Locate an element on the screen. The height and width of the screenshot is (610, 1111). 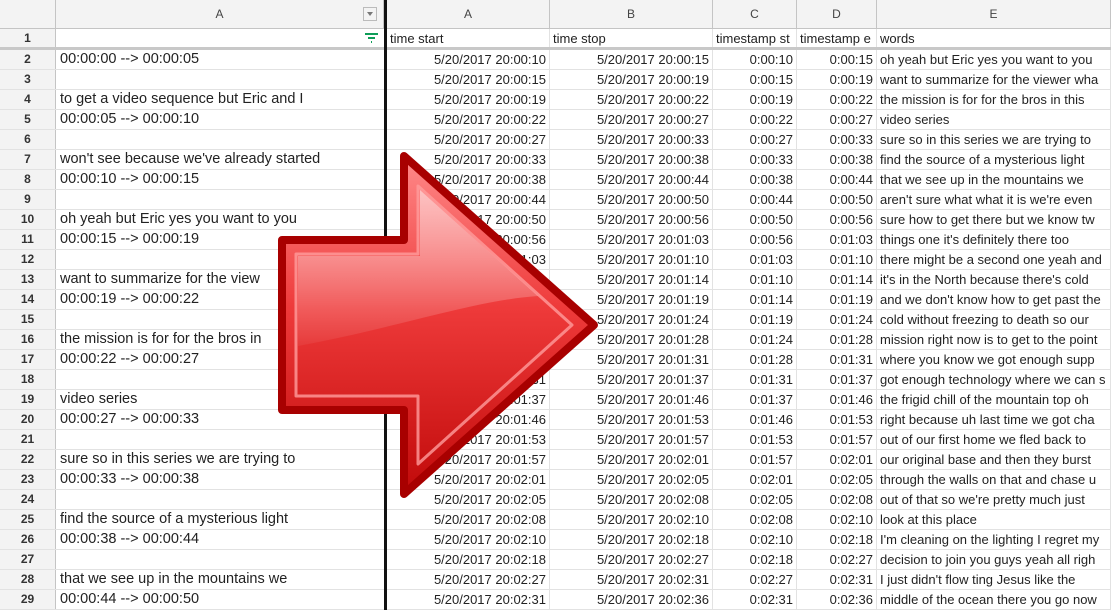
column-header-d: D is located at coordinates (837, 14).